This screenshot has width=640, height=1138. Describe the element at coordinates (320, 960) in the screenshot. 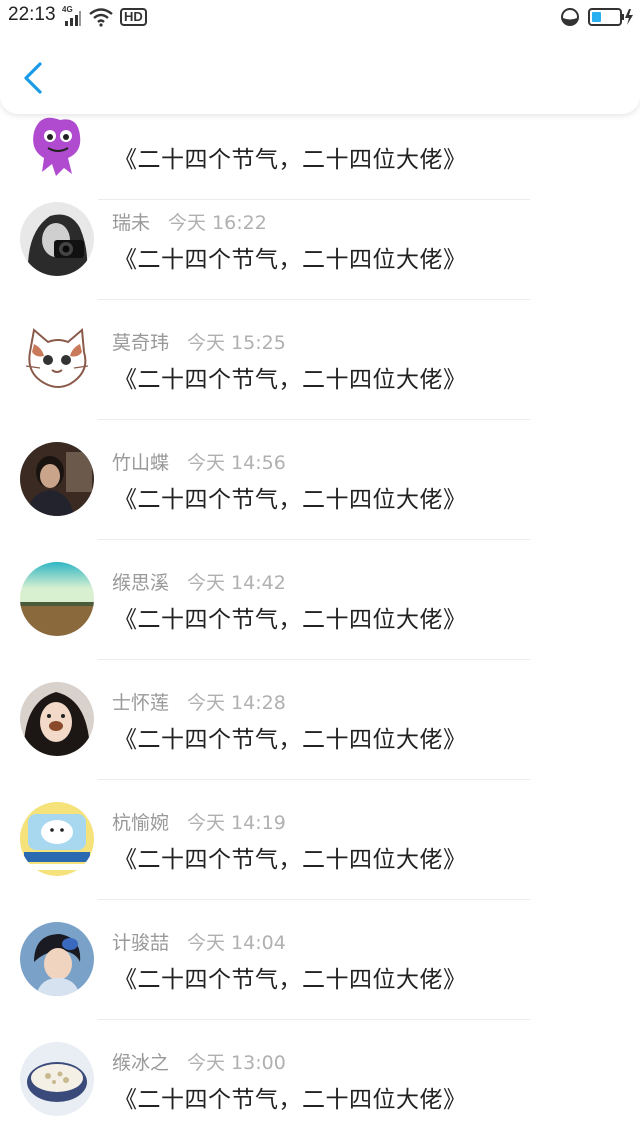

I see `list-item: 计骏喆 今天 14:04 《二十四个节气，二十四位大佬》` at that location.